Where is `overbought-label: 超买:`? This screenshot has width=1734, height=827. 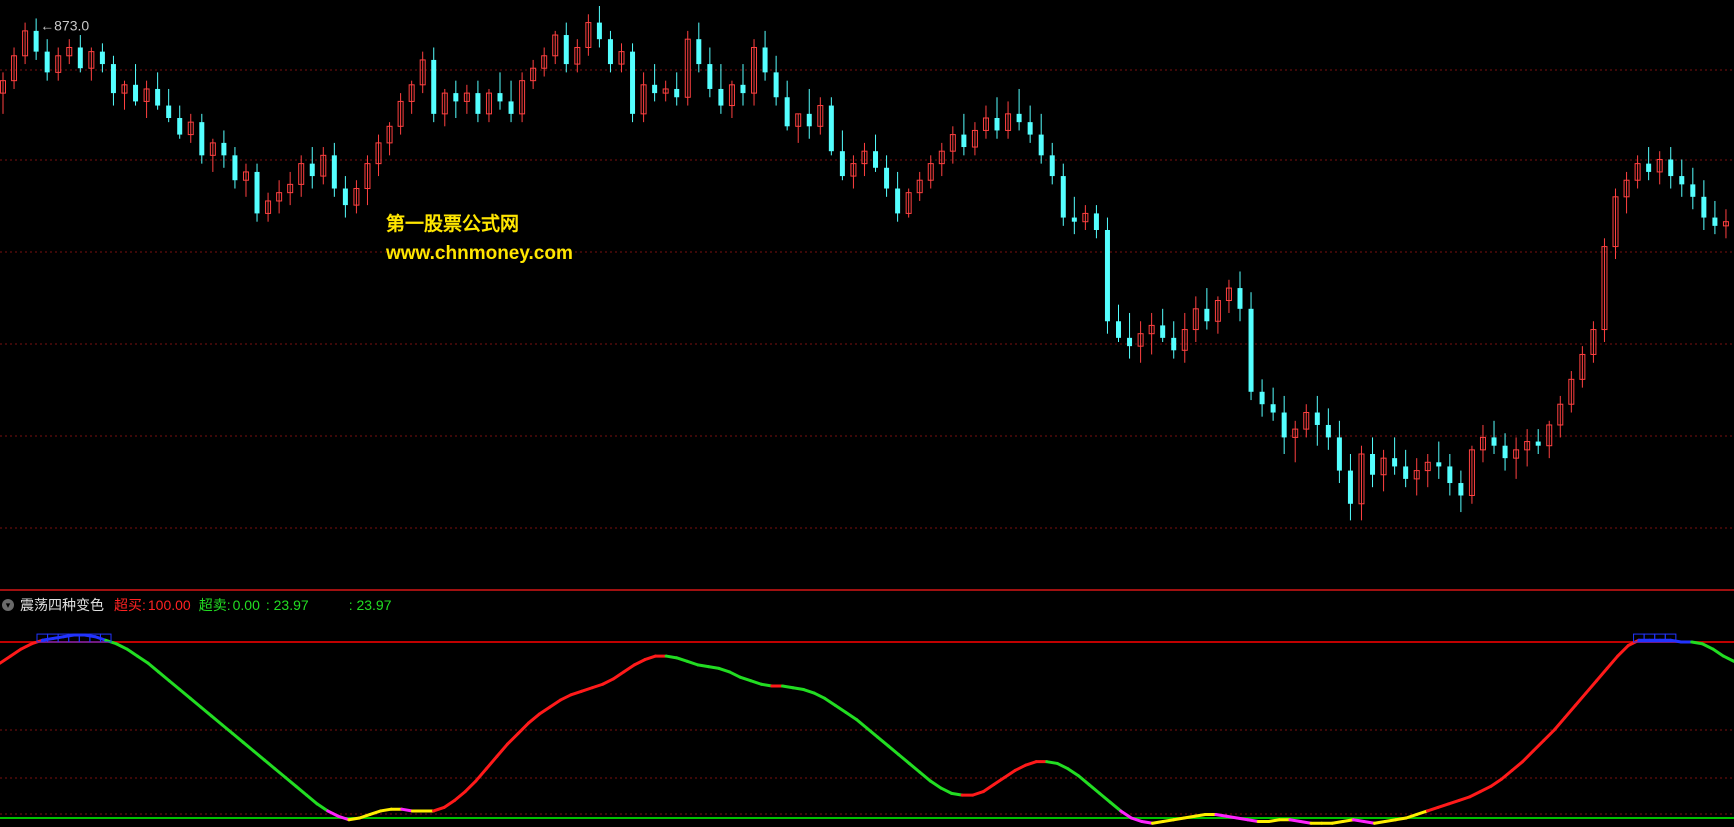 overbought-label: 超买: is located at coordinates (130, 605).